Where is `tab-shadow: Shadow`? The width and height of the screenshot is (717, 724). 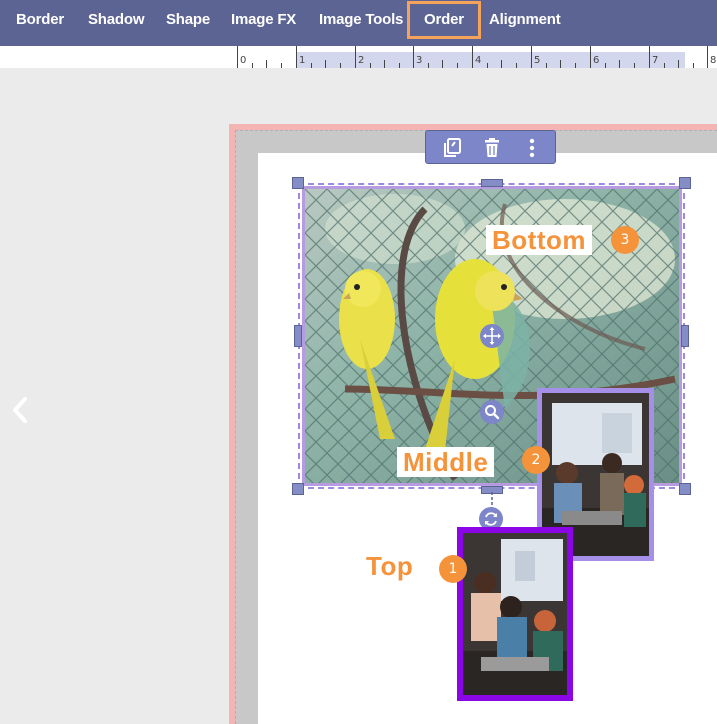
tab-shadow: Shadow is located at coordinates (116, 20).